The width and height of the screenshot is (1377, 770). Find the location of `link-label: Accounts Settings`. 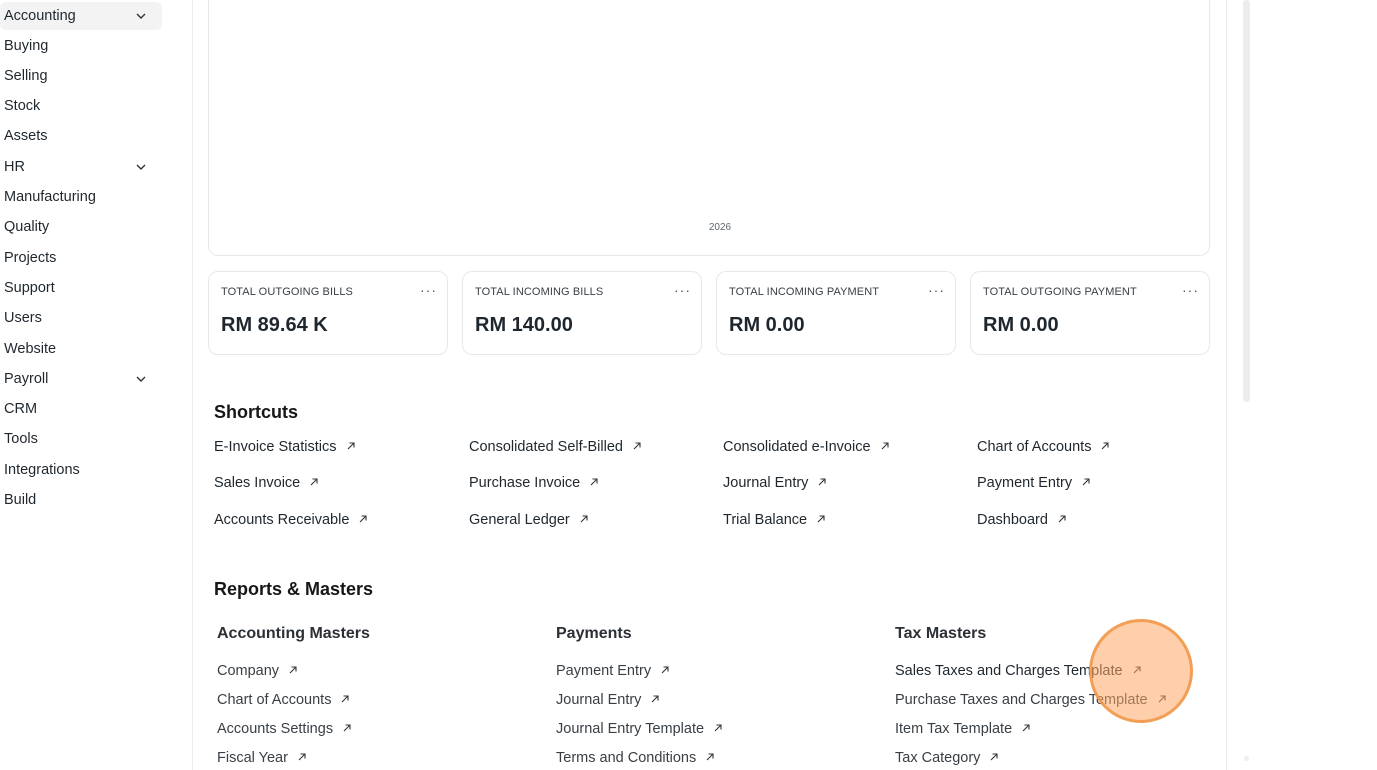

link-label: Accounts Settings is located at coordinates (275, 729).